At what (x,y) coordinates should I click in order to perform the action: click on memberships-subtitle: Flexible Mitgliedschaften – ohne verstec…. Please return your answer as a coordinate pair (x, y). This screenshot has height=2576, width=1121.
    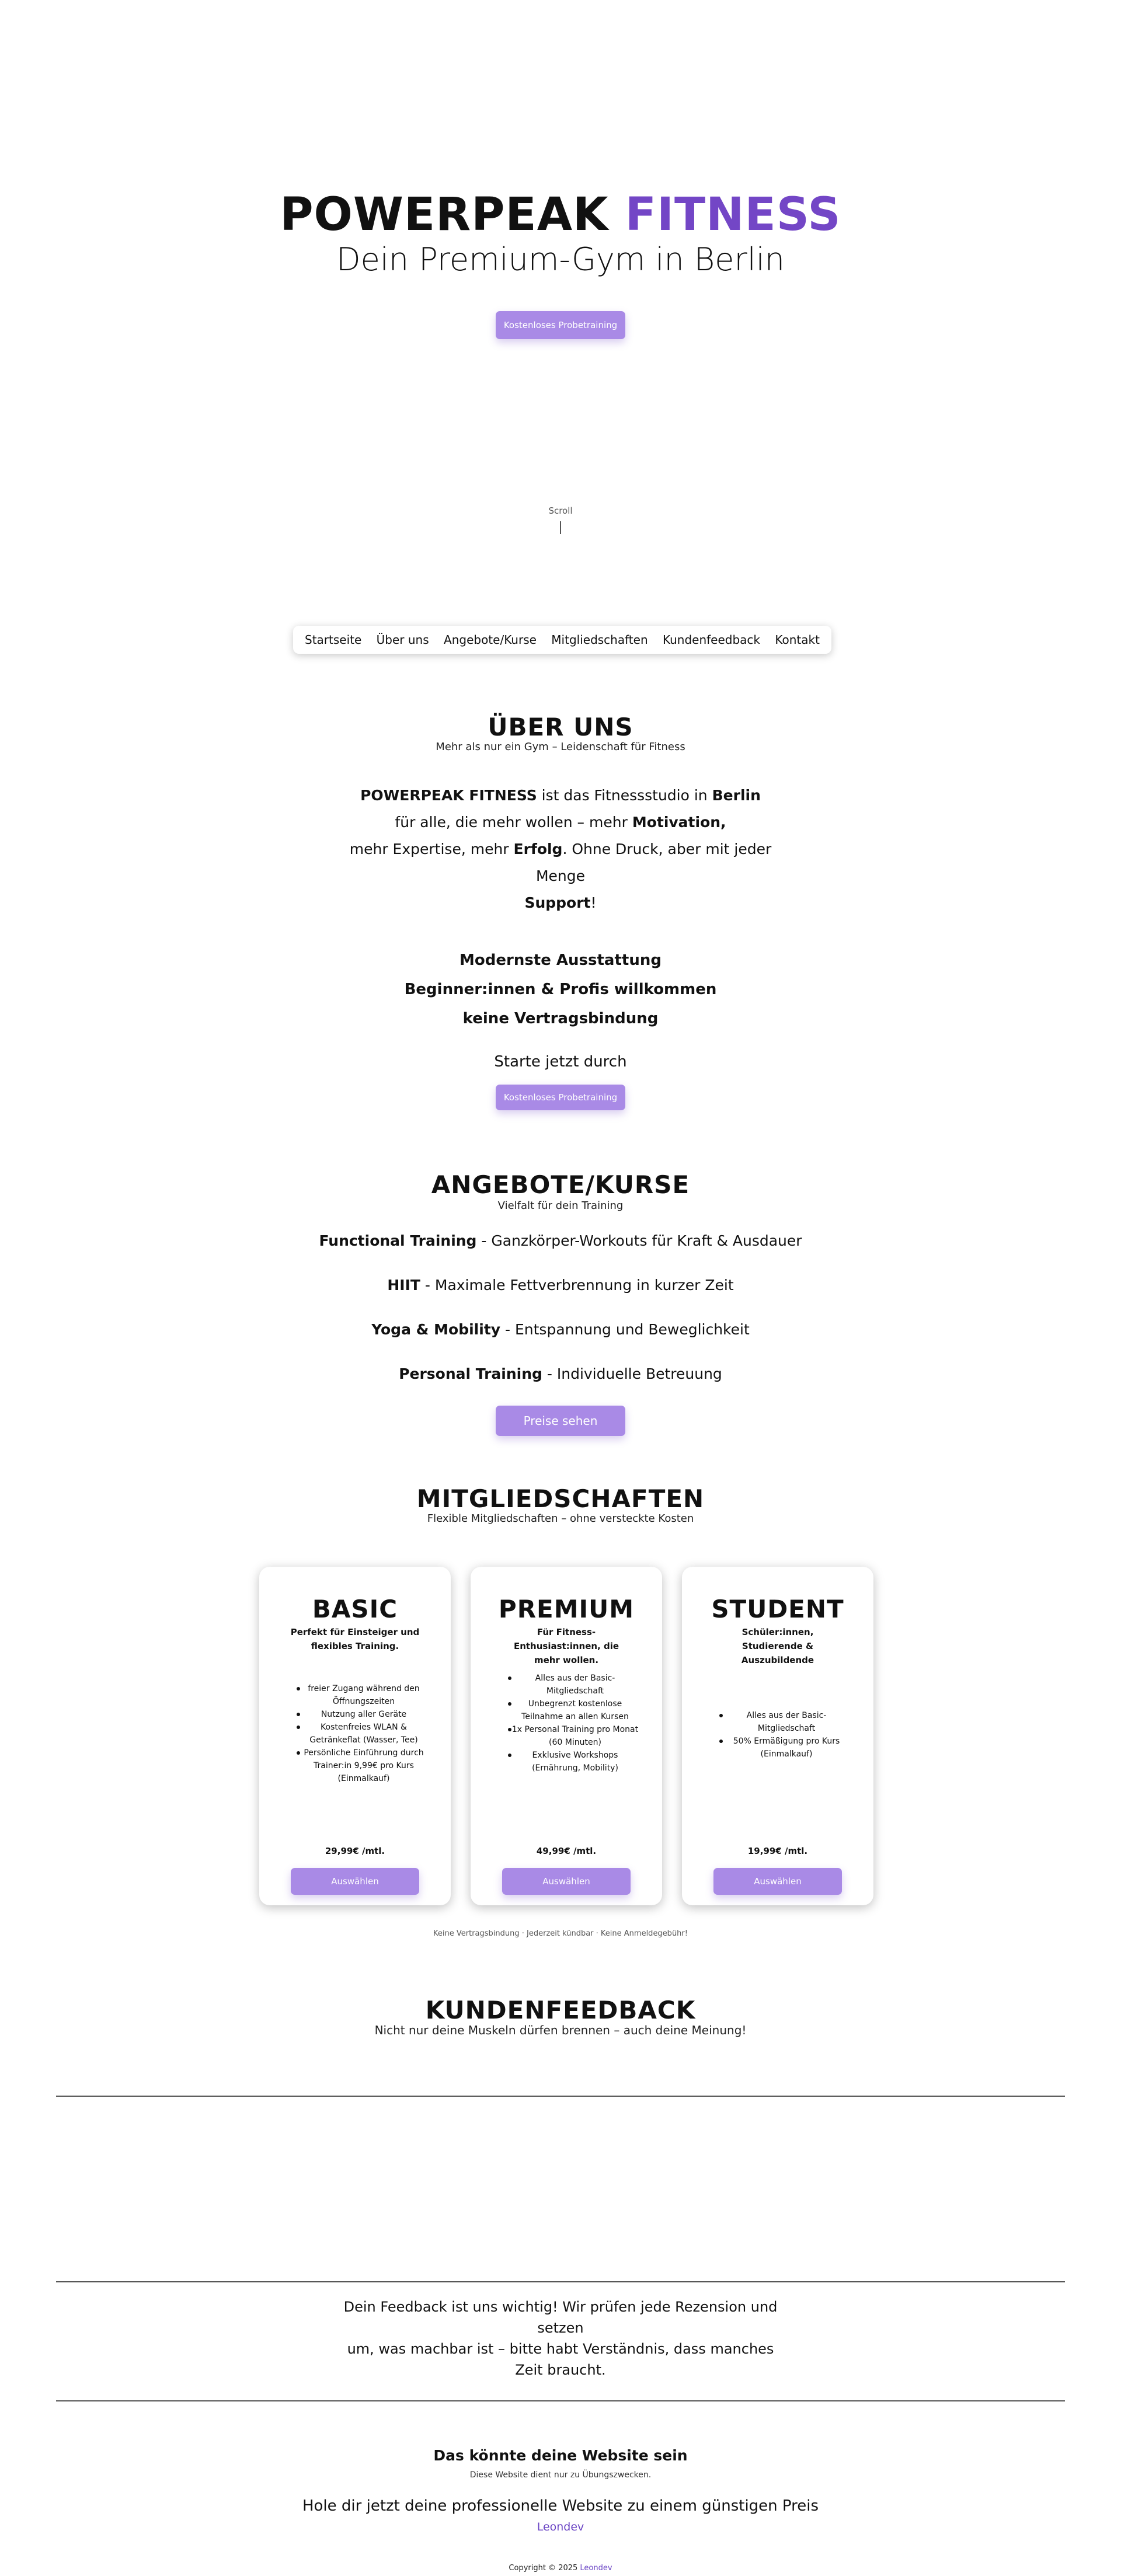
    Looking at the image, I should click on (560, 1519).